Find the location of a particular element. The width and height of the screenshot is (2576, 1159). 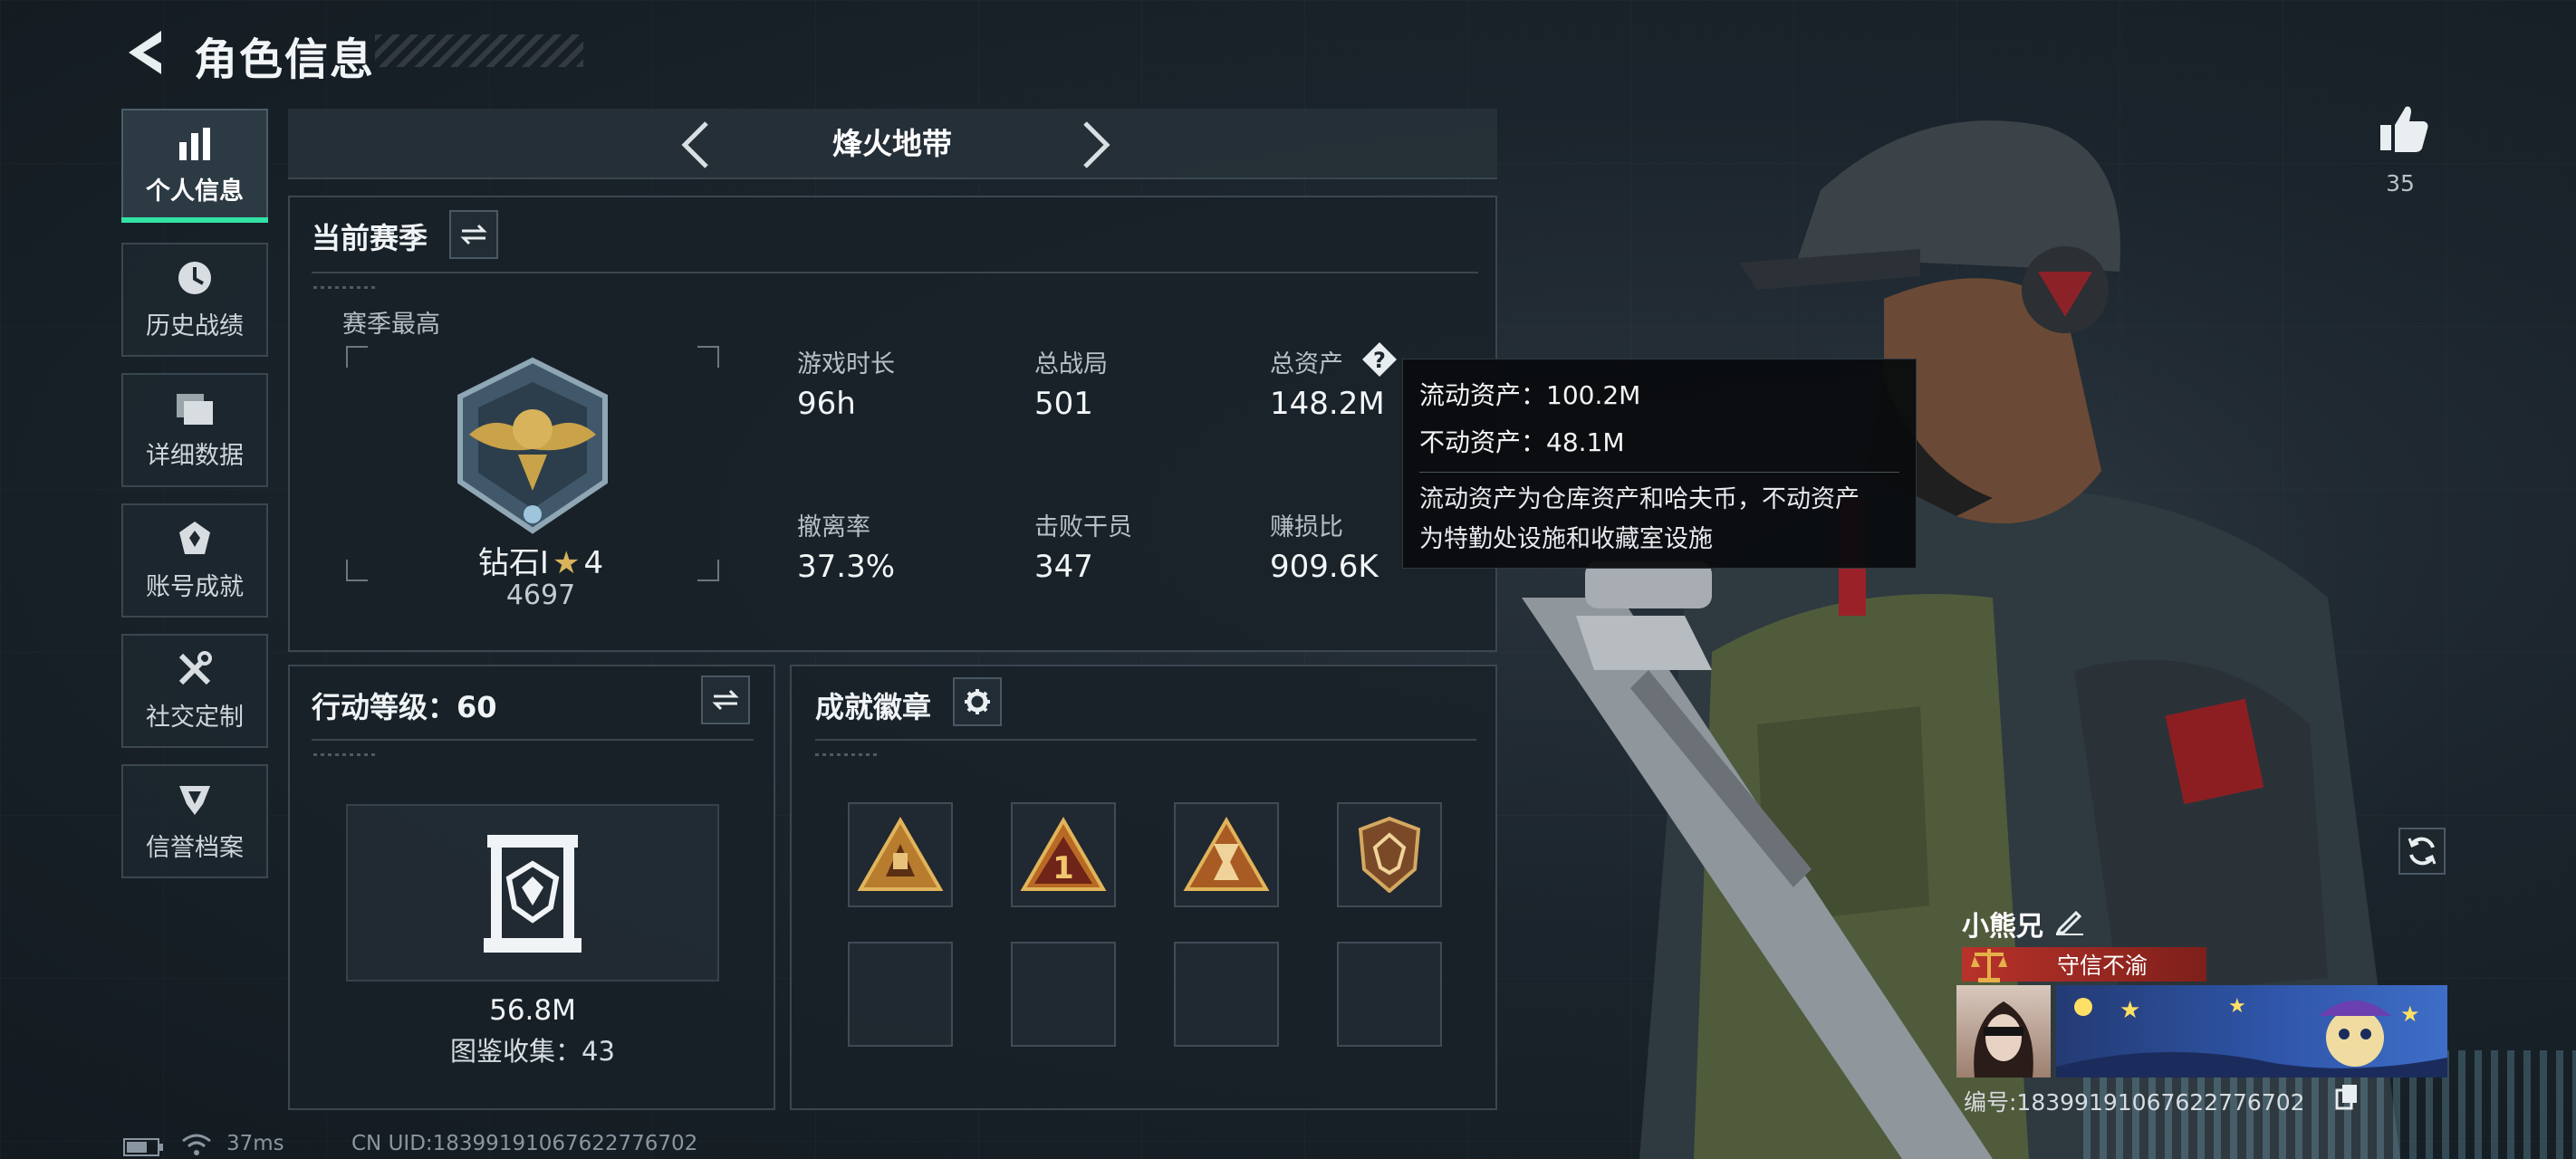

stat-label-playtime: 游戏时长 is located at coordinates (846, 364).